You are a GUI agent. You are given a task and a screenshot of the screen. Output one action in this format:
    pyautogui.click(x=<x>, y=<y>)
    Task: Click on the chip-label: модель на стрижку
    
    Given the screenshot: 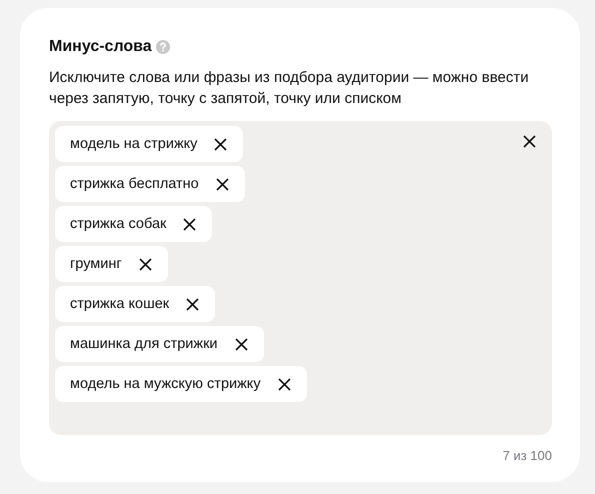 What is the action you would take?
    pyautogui.click(x=134, y=144)
    